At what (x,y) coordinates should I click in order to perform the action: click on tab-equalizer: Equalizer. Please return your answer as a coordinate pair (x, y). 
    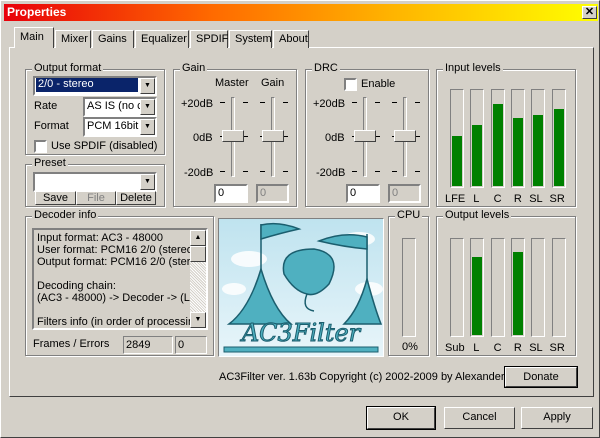
    Looking at the image, I should click on (162, 39).